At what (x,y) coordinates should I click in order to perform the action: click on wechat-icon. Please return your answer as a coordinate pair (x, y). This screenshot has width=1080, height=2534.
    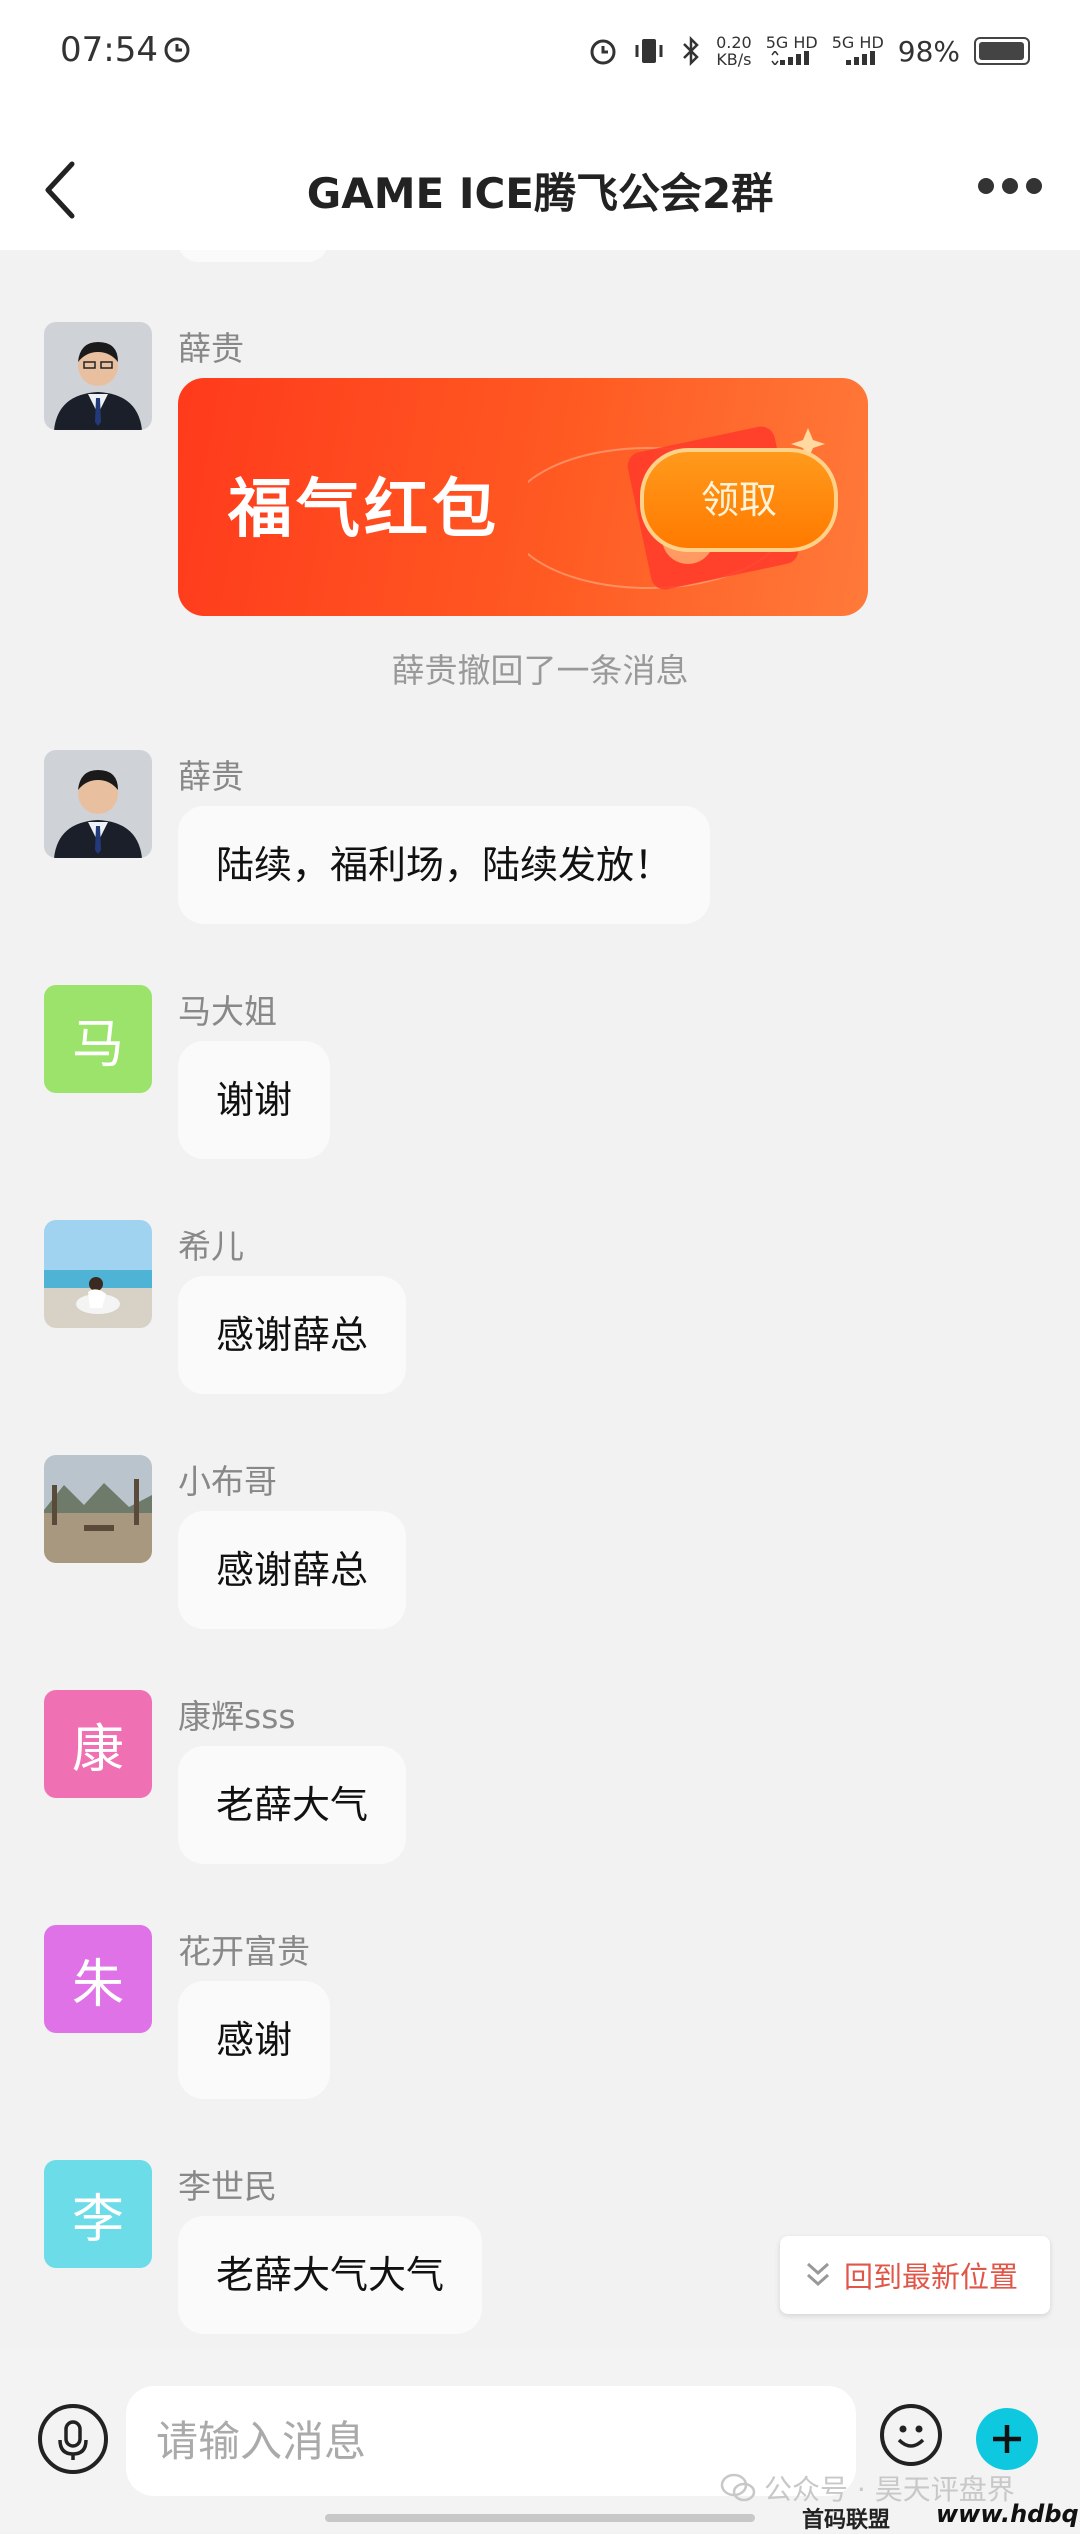
    Looking at the image, I should click on (738, 2487).